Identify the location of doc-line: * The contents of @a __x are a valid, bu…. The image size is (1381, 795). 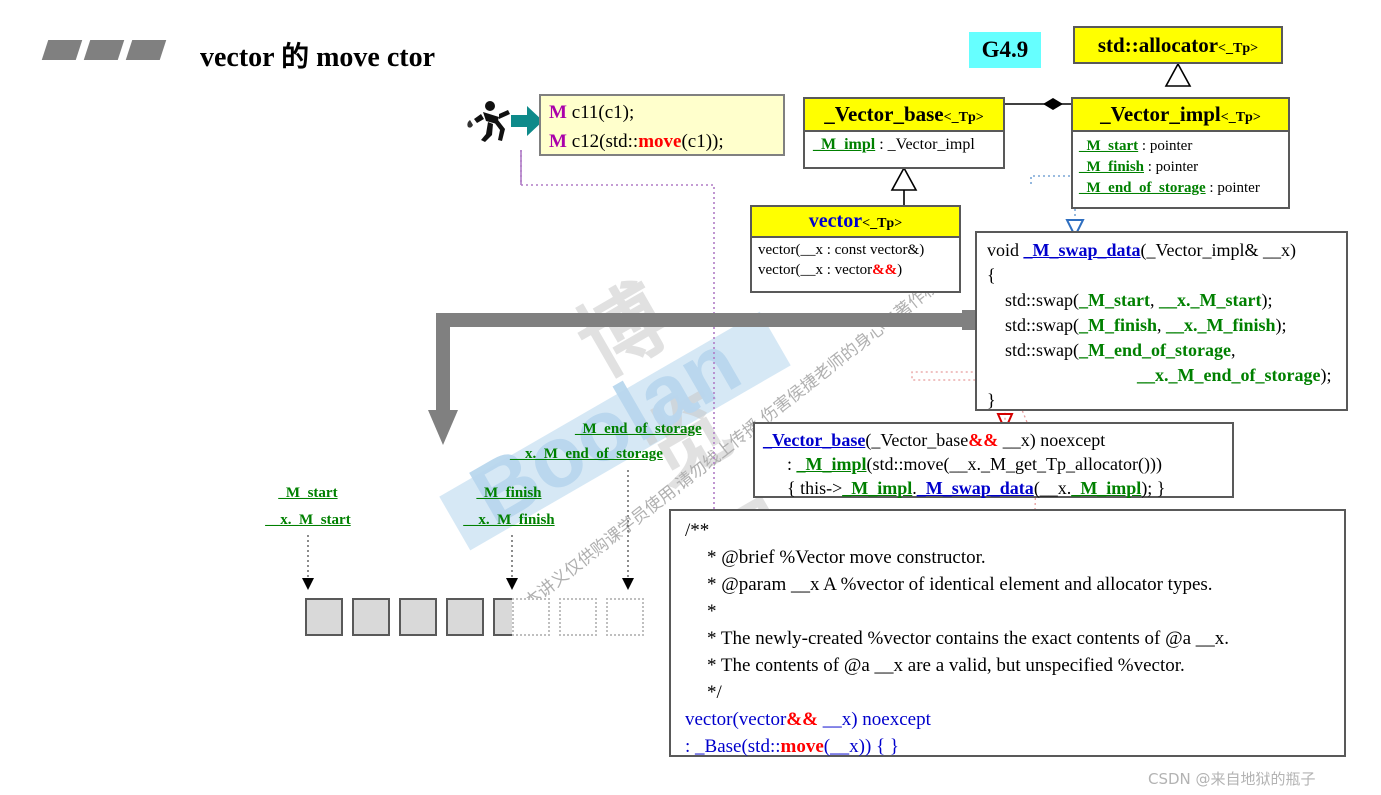
(946, 665).